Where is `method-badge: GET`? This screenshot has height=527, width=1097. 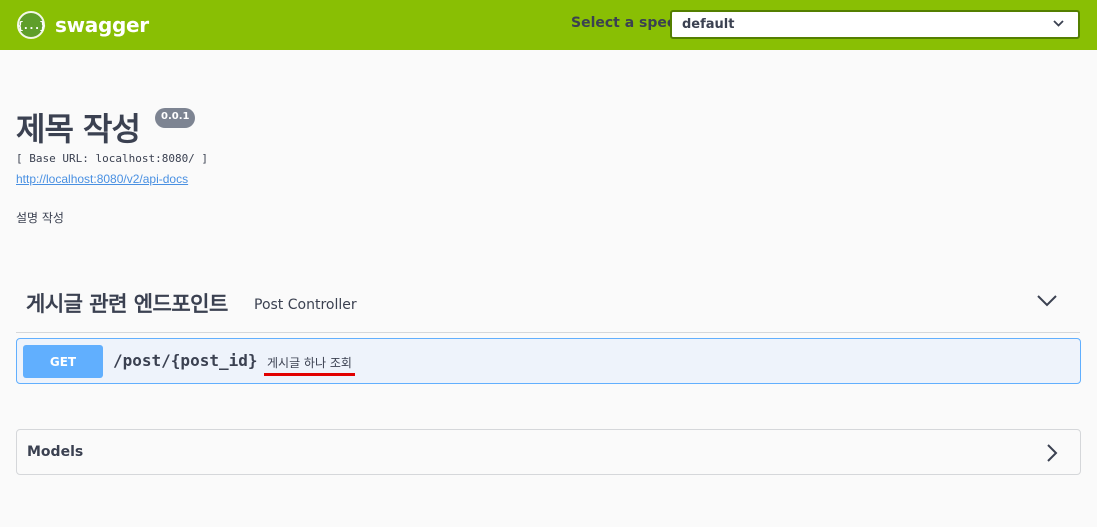
method-badge: GET is located at coordinates (63, 361).